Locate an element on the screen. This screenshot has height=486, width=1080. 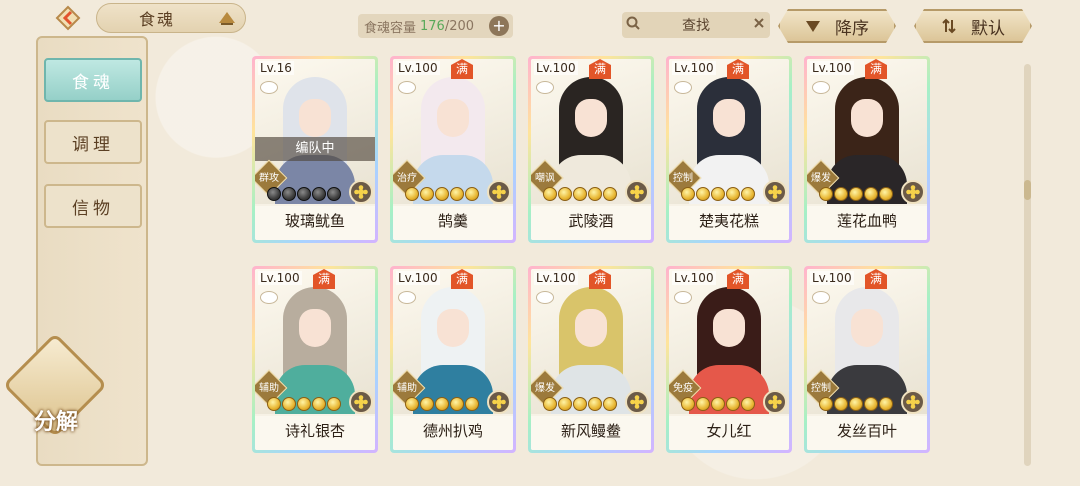
card-inner: Lv.100 满辅助 诗礼银杏 is located at coordinates (315, 359).